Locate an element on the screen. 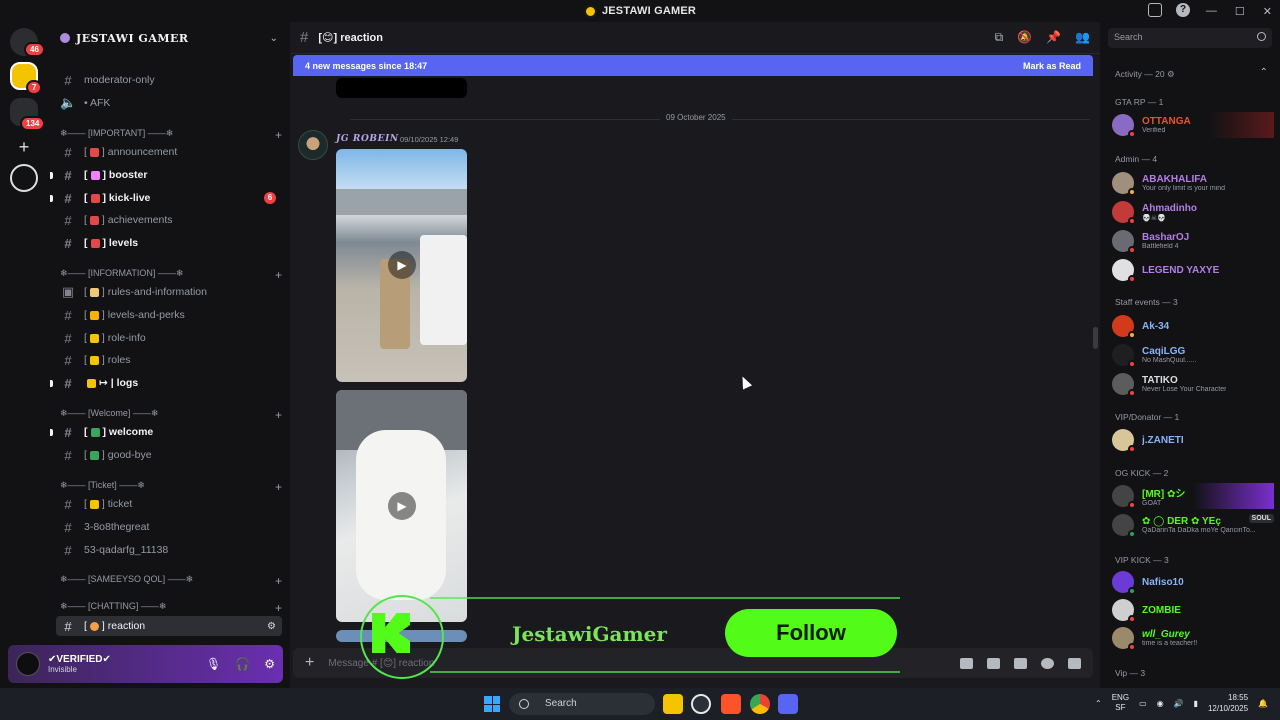  language-indicator: ENG SF is located at coordinates (1120, 703).